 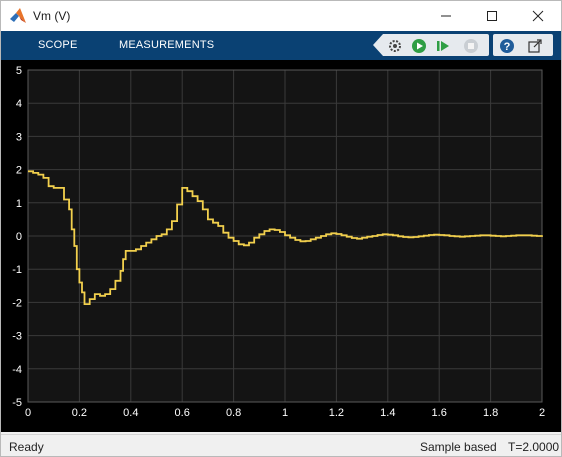 I want to click on x-tick-label: 0, so click(x=28, y=413).